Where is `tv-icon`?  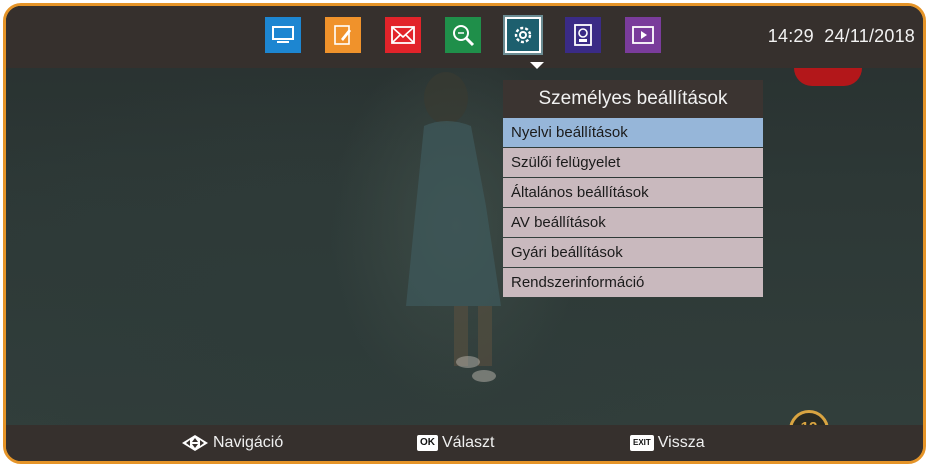 tv-icon is located at coordinates (283, 35).